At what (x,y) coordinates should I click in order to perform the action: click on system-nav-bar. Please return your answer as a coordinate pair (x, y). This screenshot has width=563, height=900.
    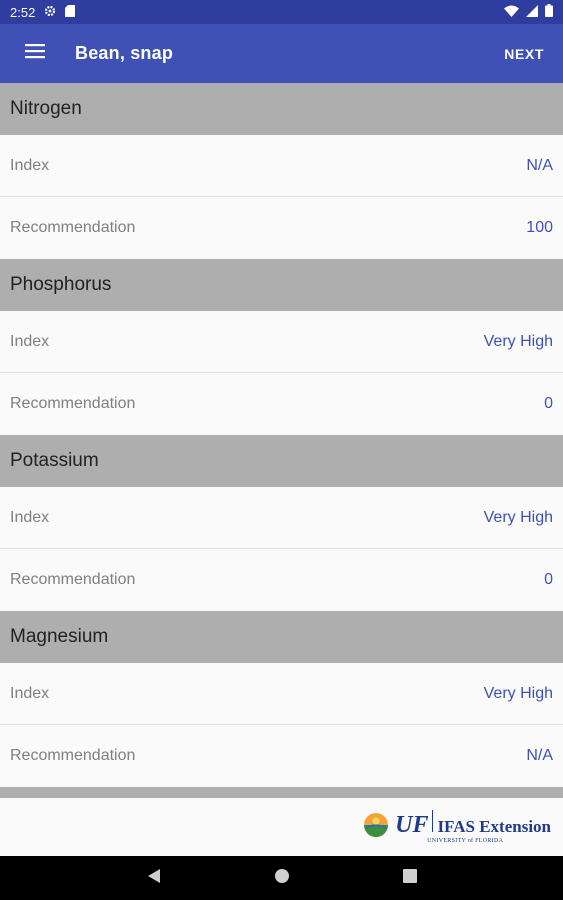
    Looking at the image, I should click on (281, 878).